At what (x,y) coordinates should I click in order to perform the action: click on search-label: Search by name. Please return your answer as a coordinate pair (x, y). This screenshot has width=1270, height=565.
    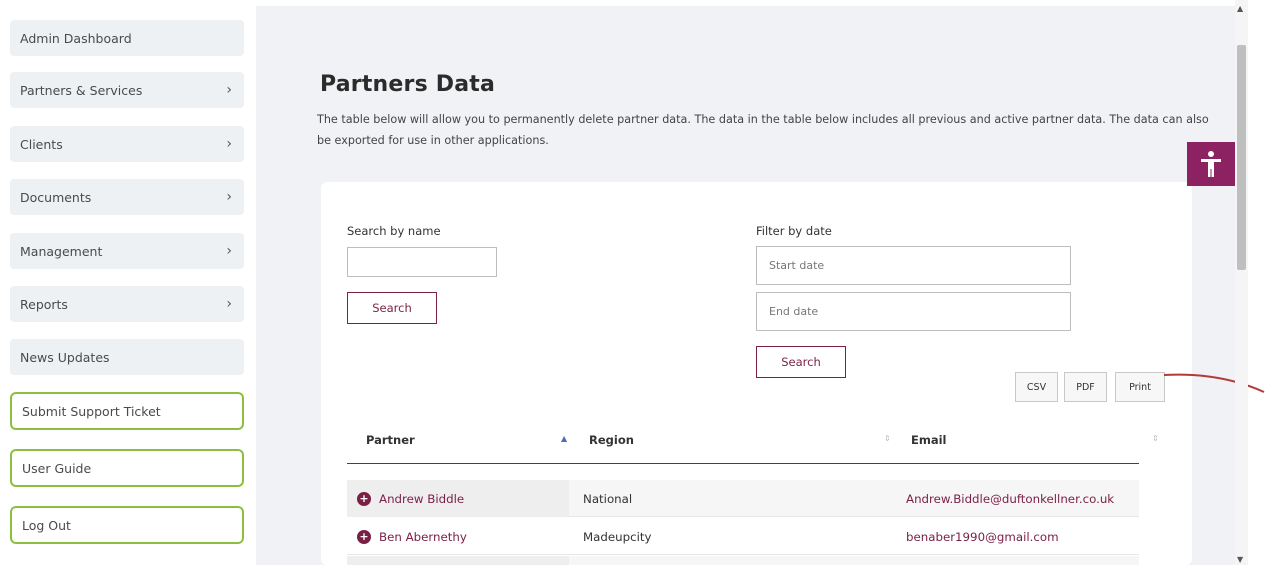
    Looking at the image, I should click on (394, 231).